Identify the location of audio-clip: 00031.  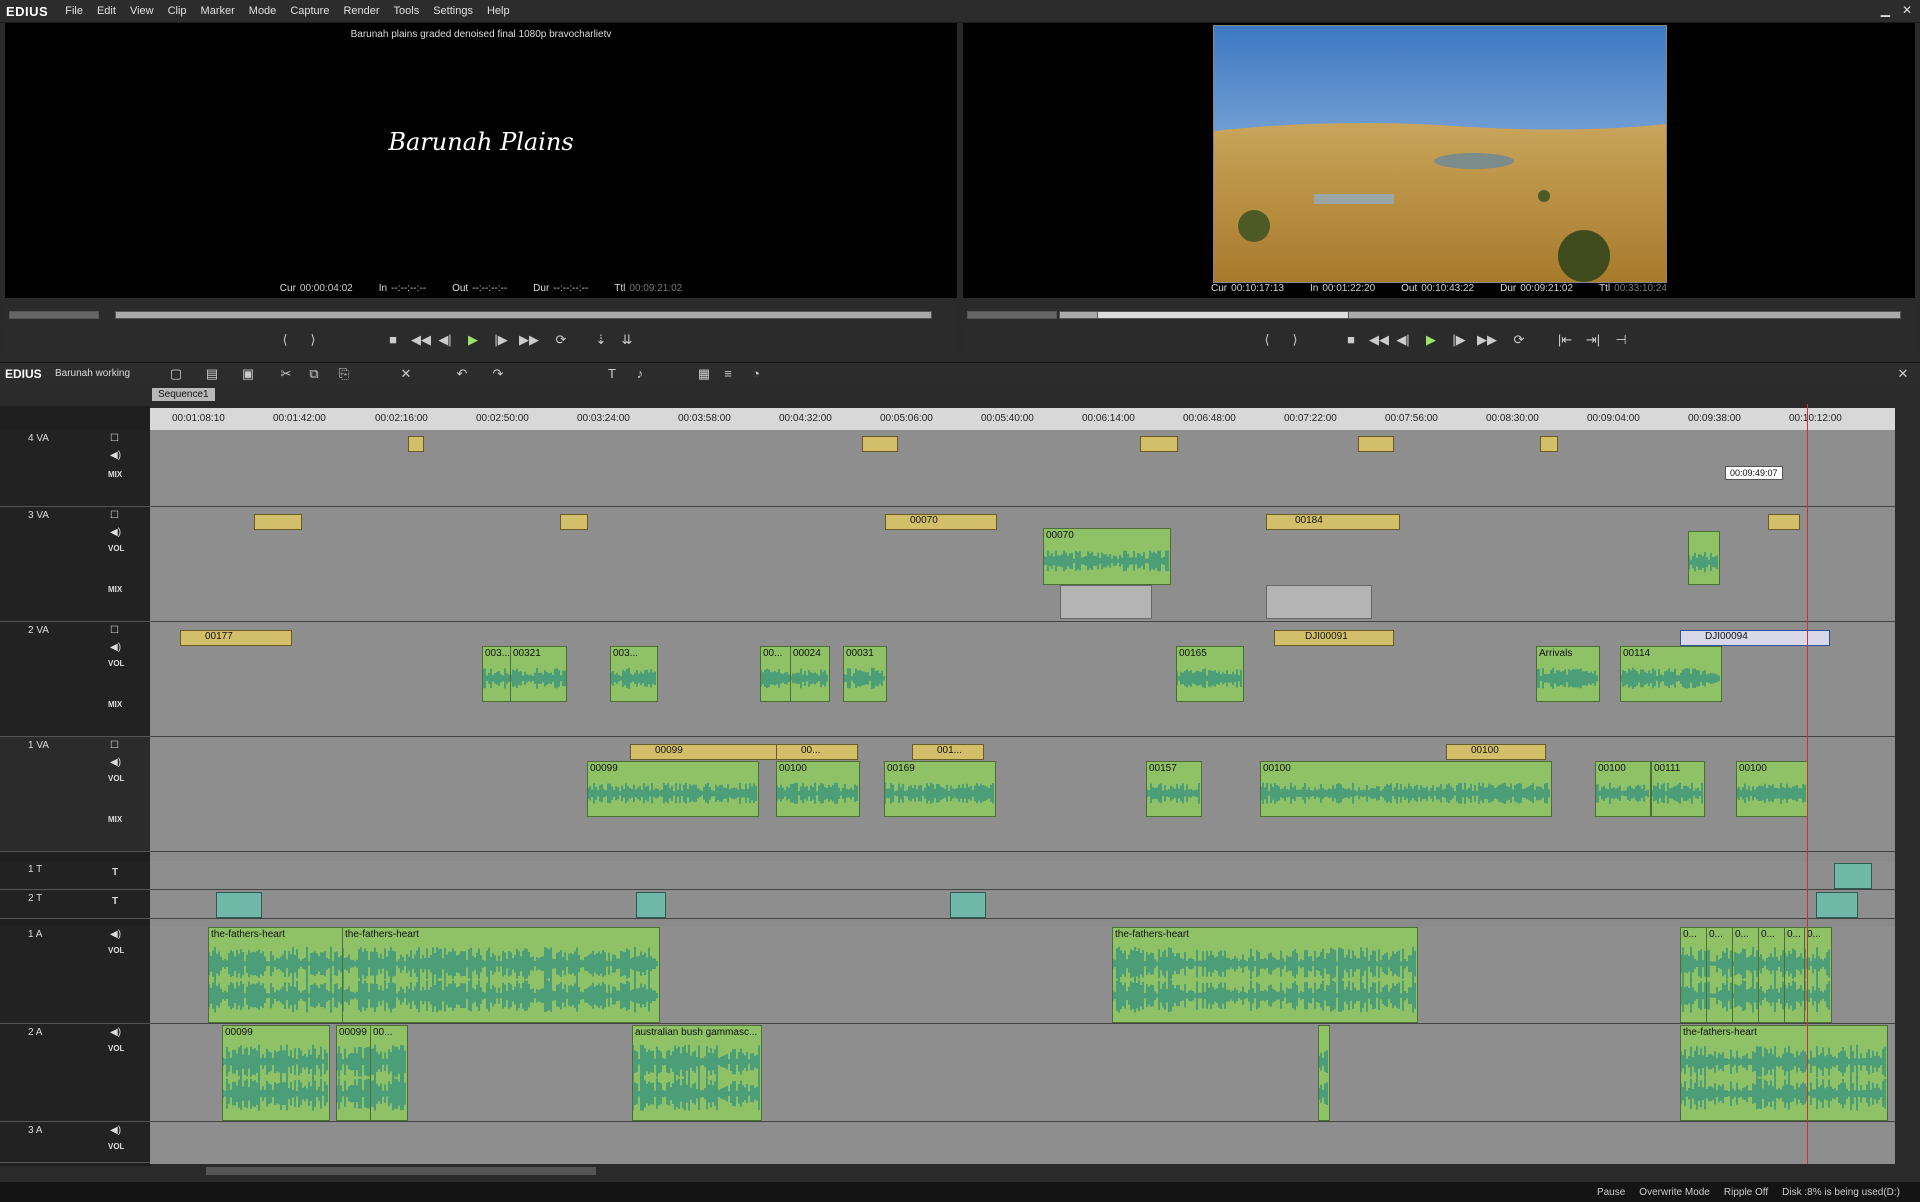
(865, 674).